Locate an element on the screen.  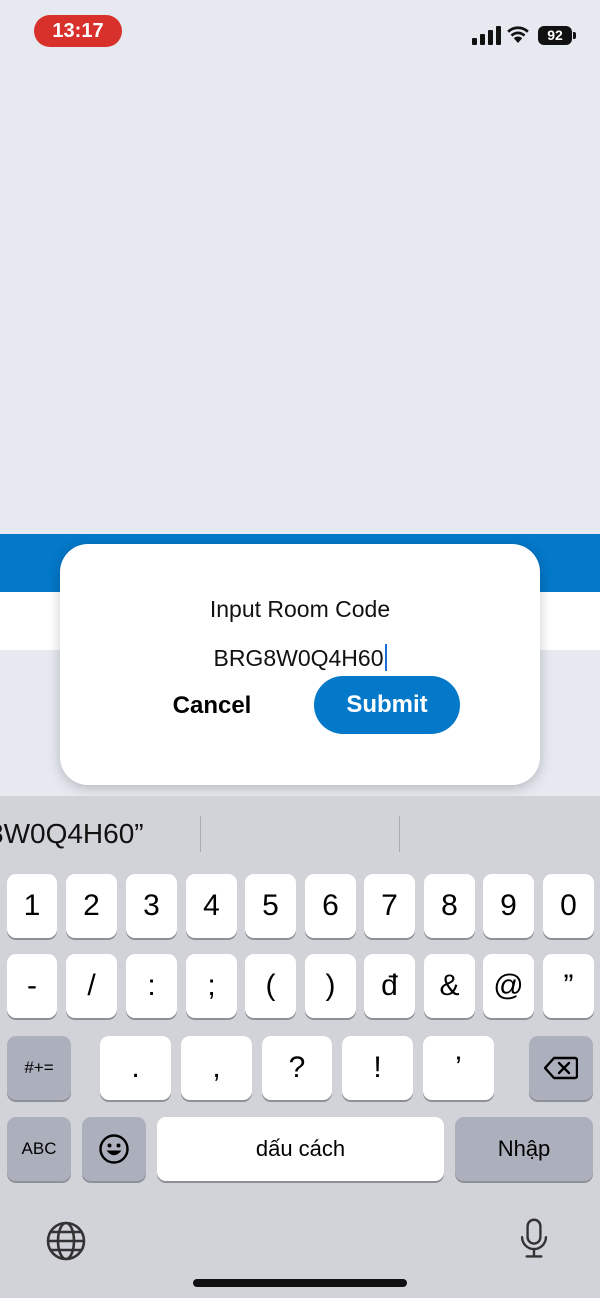
delete-key is located at coordinates (561, 1068).